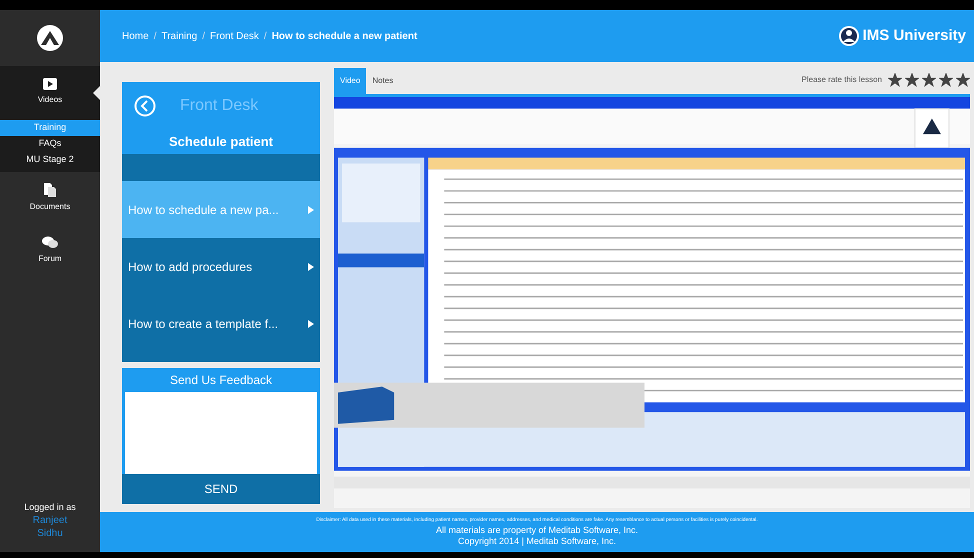  I want to click on send-button: SEND, so click(221, 489).